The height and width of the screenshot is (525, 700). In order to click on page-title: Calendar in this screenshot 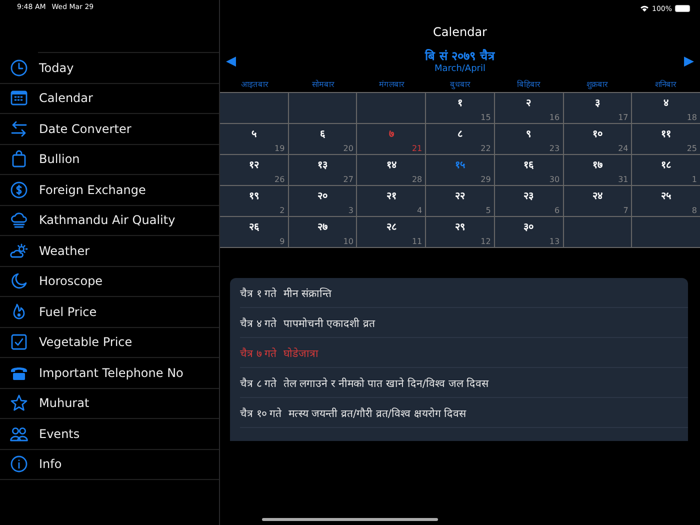, I will do `click(460, 33)`.